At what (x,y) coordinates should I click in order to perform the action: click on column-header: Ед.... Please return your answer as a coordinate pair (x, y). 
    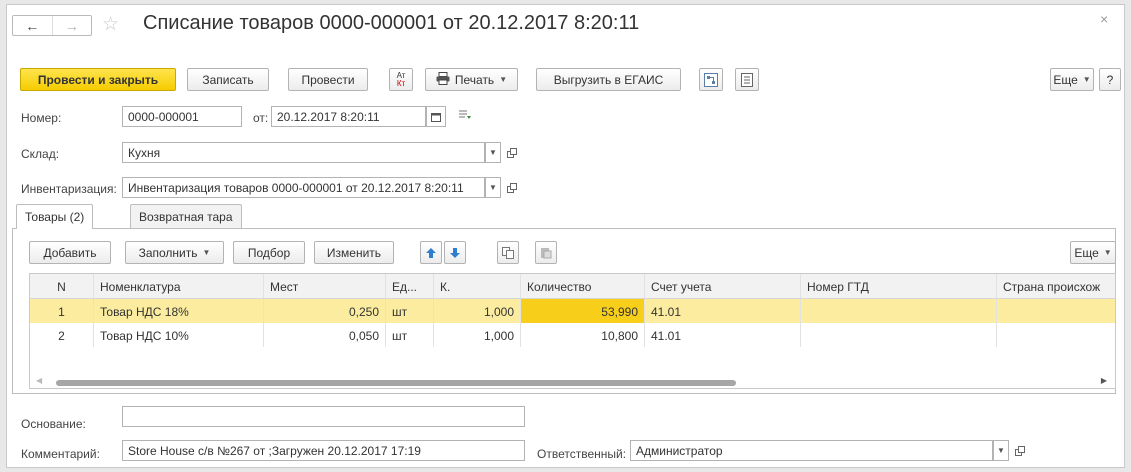
    Looking at the image, I should click on (410, 286).